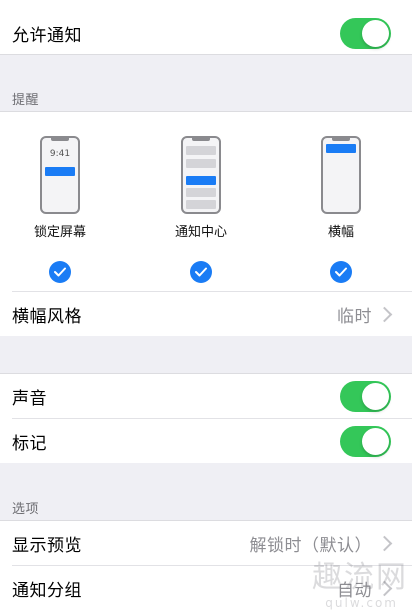 Image resolution: width=412 pixels, height=612 pixels. Describe the element at coordinates (201, 272) in the screenshot. I see `notification-center-checkmark-icon` at that location.